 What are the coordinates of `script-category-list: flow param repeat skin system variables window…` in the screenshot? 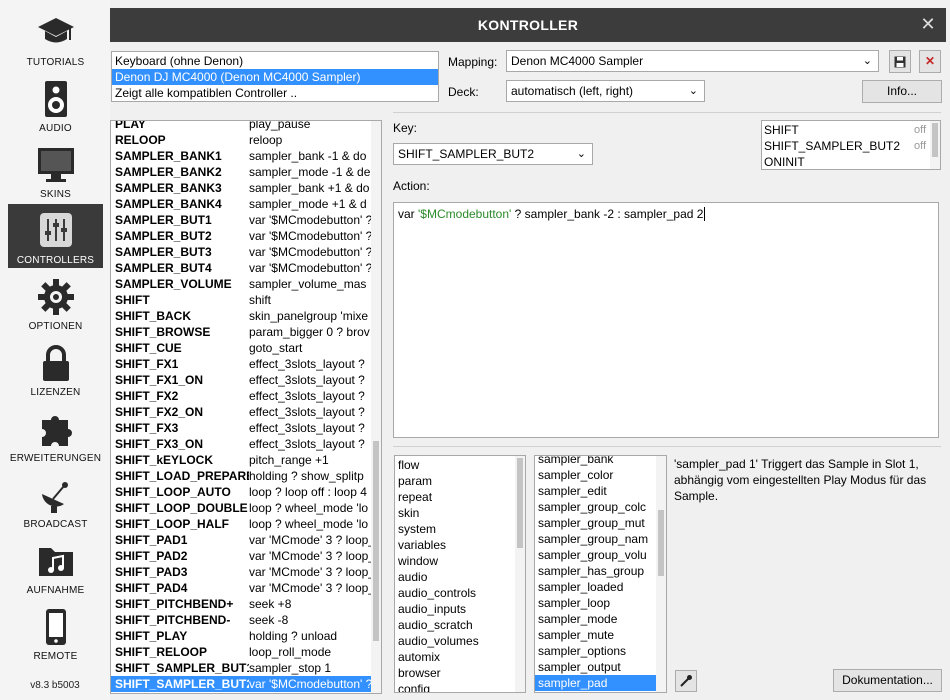 It's located at (460, 574).